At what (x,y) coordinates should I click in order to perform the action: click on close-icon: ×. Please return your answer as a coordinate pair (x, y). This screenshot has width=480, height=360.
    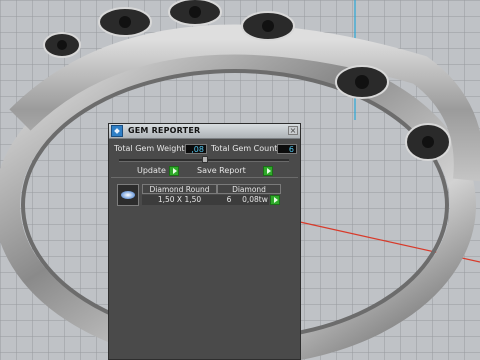
    Looking at the image, I should click on (293, 130).